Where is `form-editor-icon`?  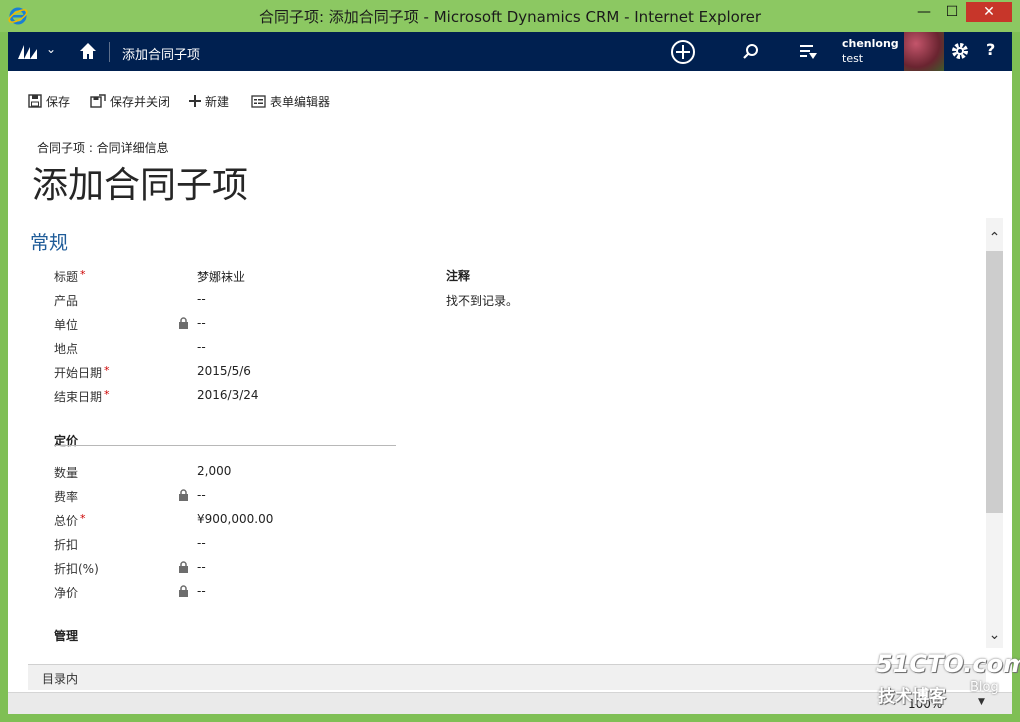 form-editor-icon is located at coordinates (258, 101).